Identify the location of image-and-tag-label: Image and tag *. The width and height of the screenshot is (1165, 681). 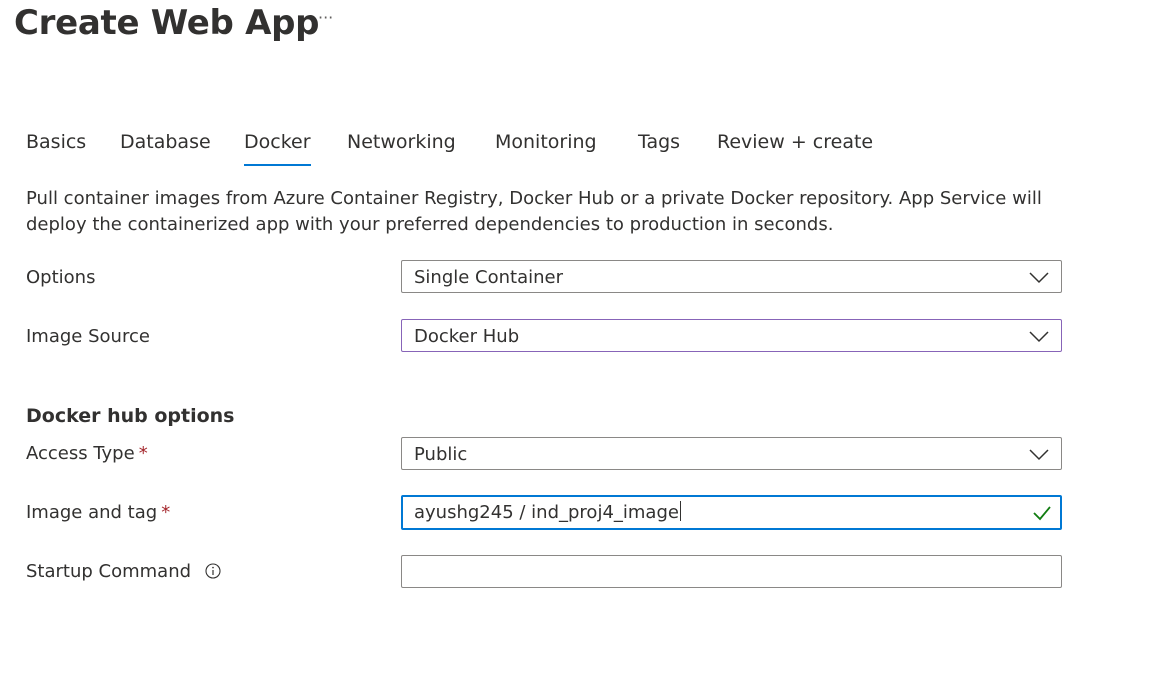
(98, 513).